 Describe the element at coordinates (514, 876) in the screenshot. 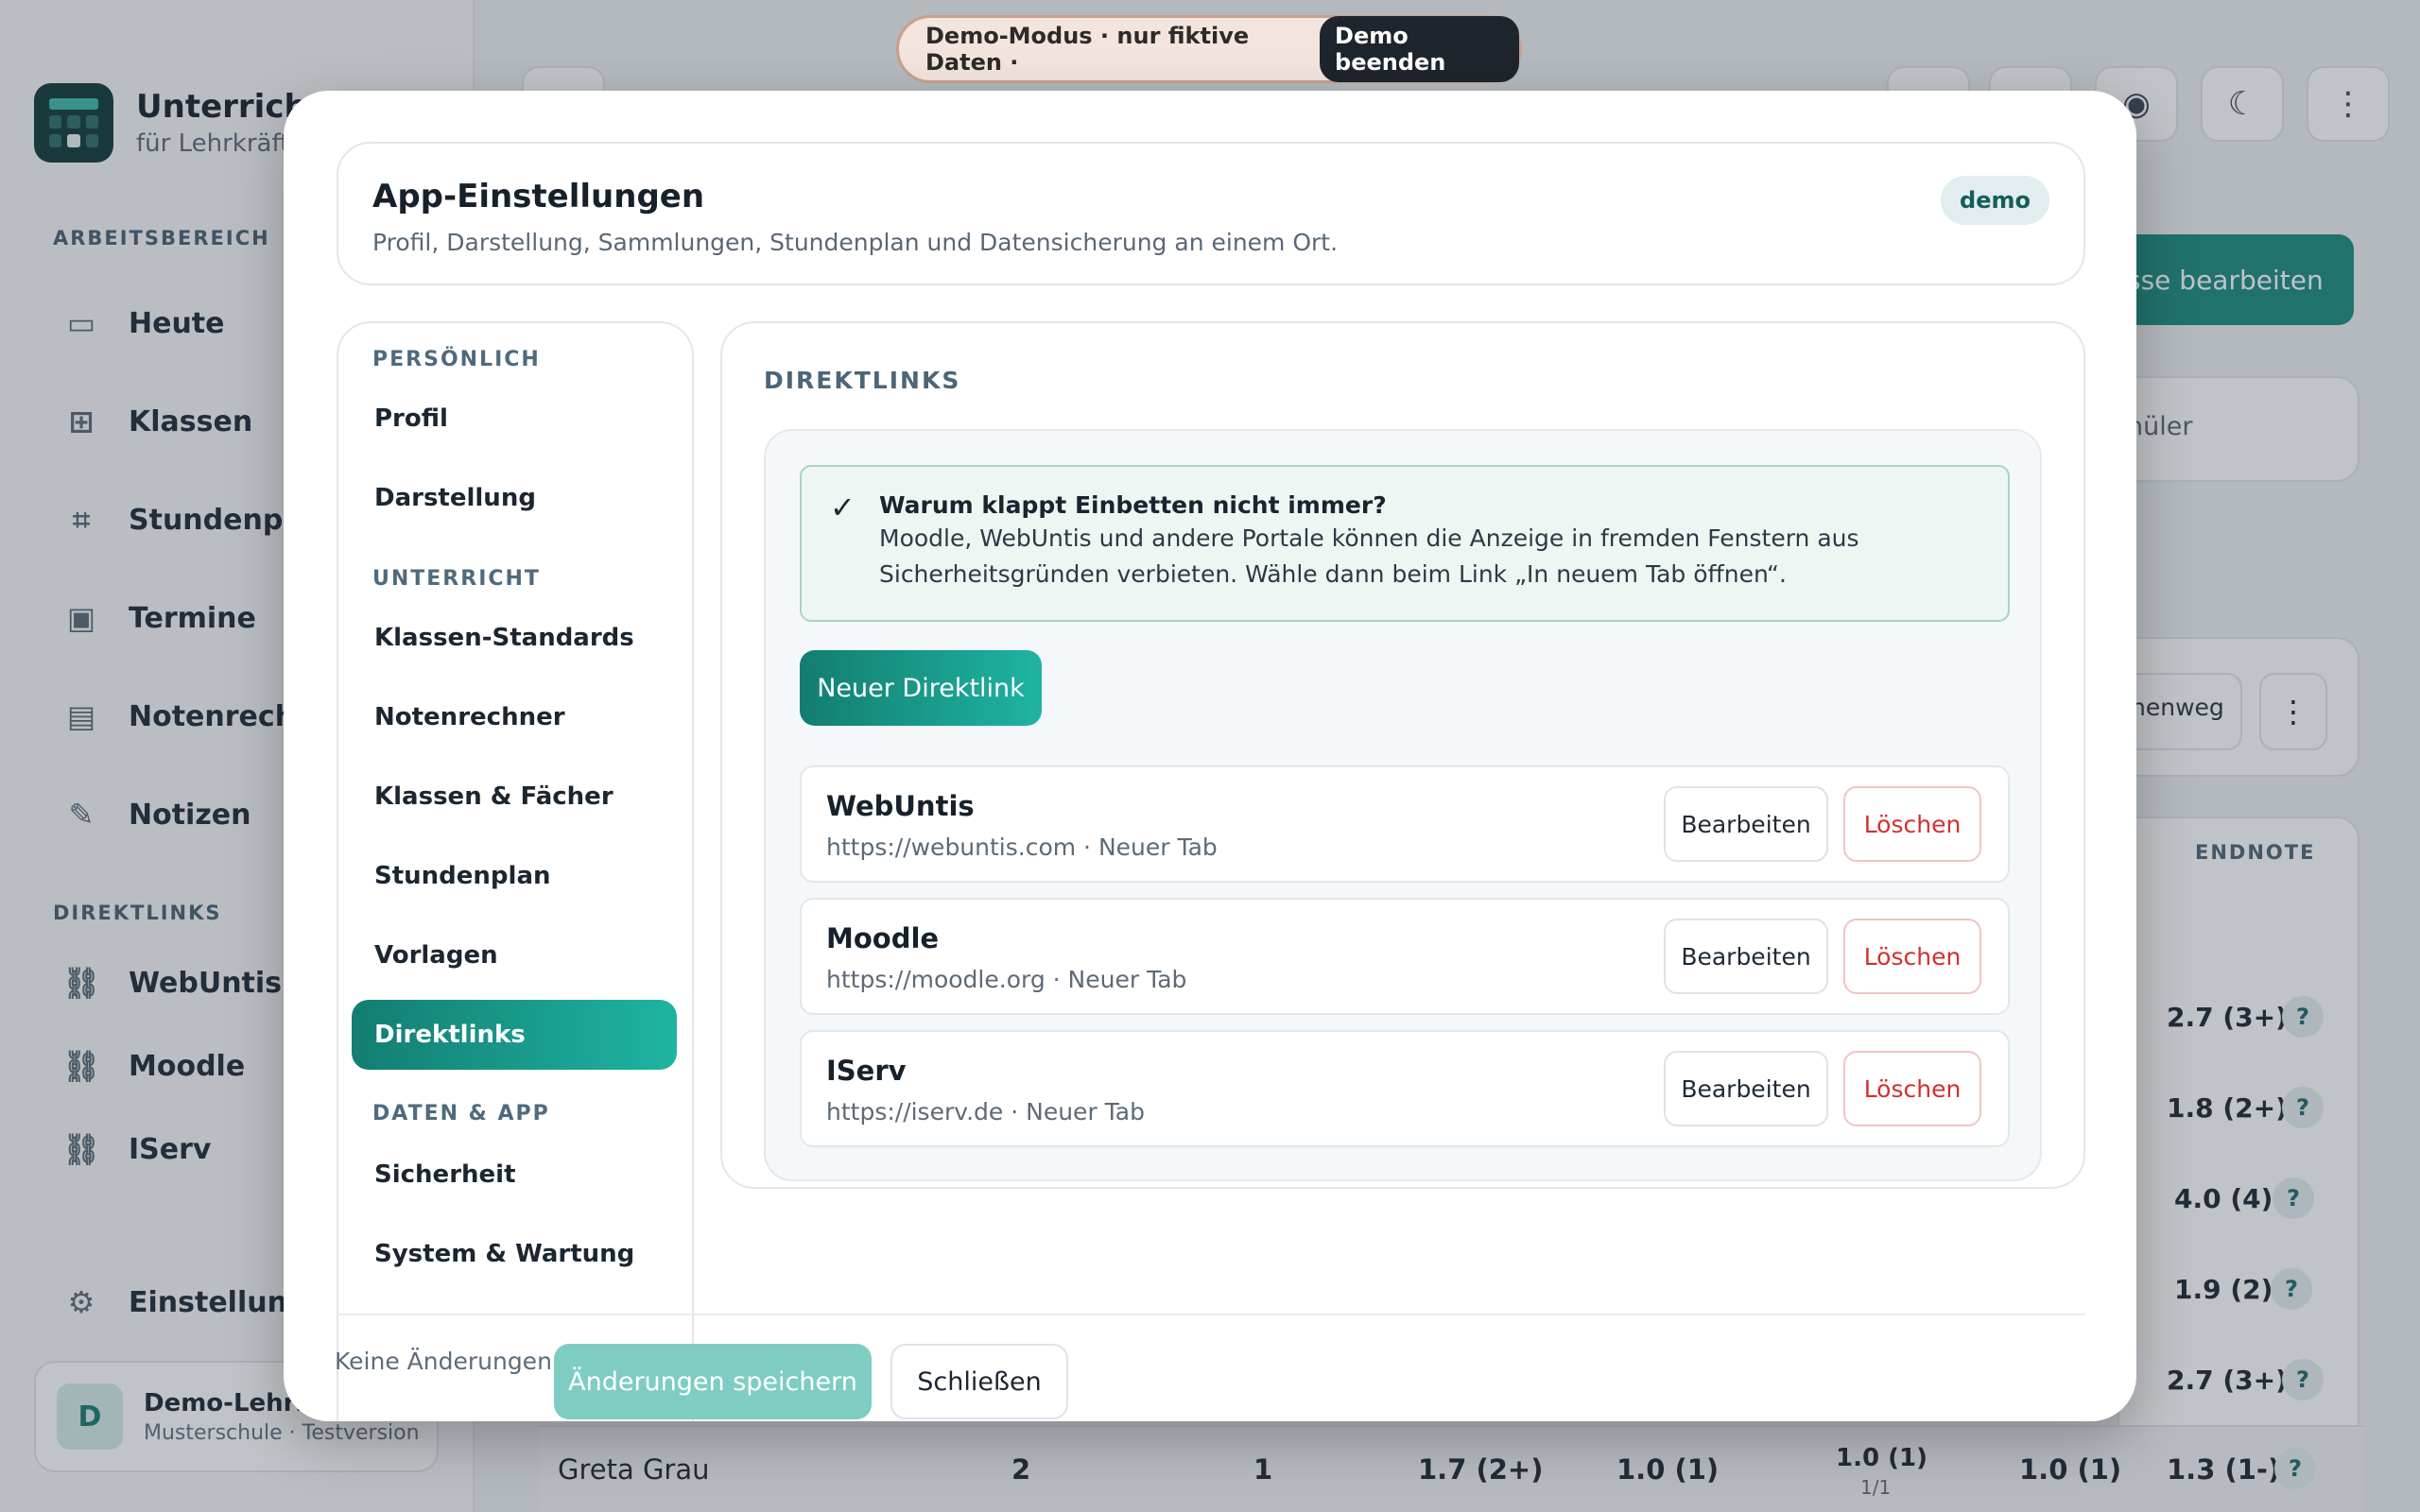

I see `nav-item-stundenplan: Stundenplan` at that location.